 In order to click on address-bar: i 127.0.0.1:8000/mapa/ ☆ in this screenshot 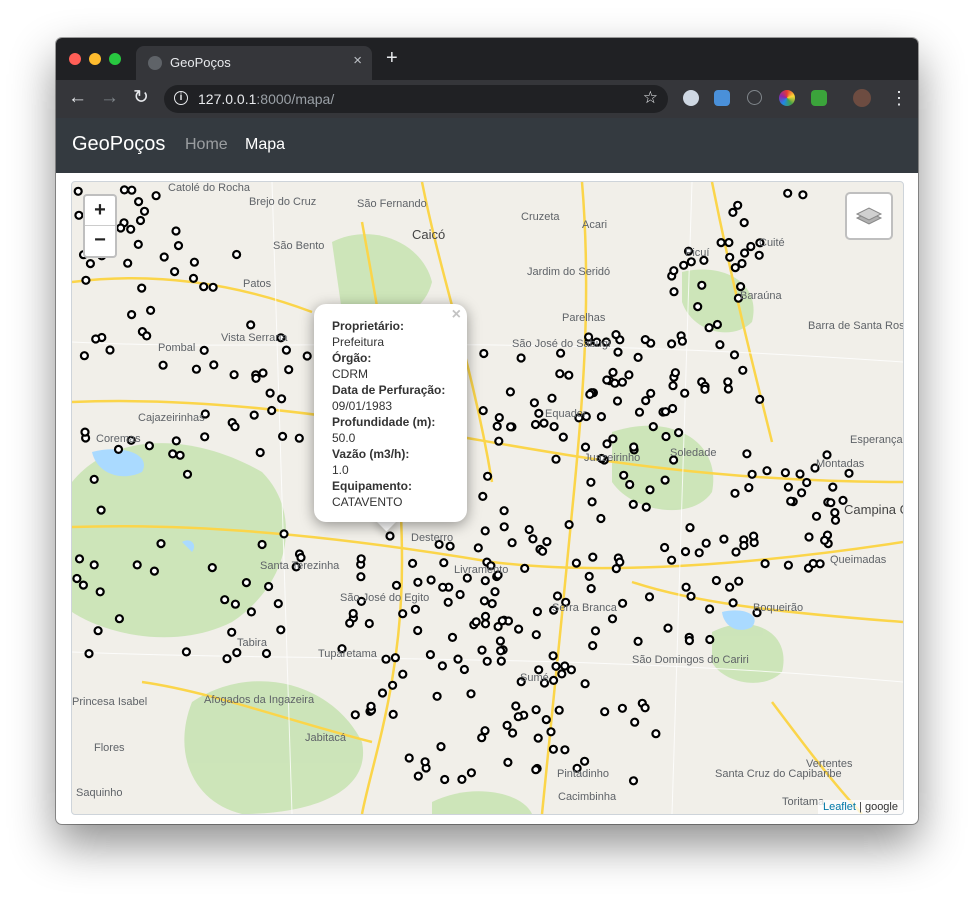, I will do `click(416, 99)`.